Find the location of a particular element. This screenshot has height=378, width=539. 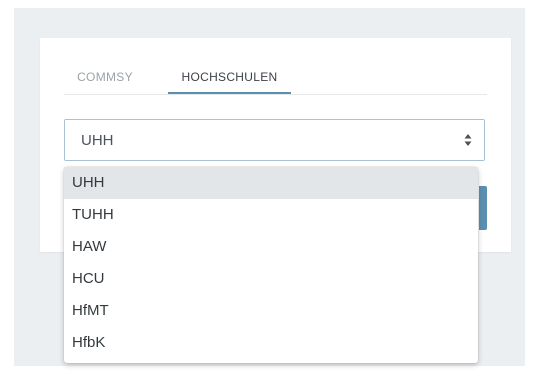

tab-hochschulen: HOCHSCHULEN is located at coordinates (229, 80).